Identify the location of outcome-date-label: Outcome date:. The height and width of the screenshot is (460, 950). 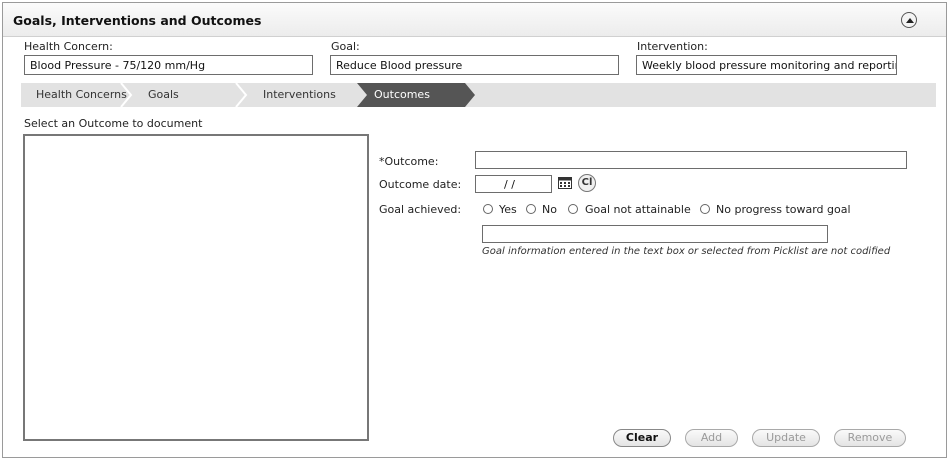
(420, 184).